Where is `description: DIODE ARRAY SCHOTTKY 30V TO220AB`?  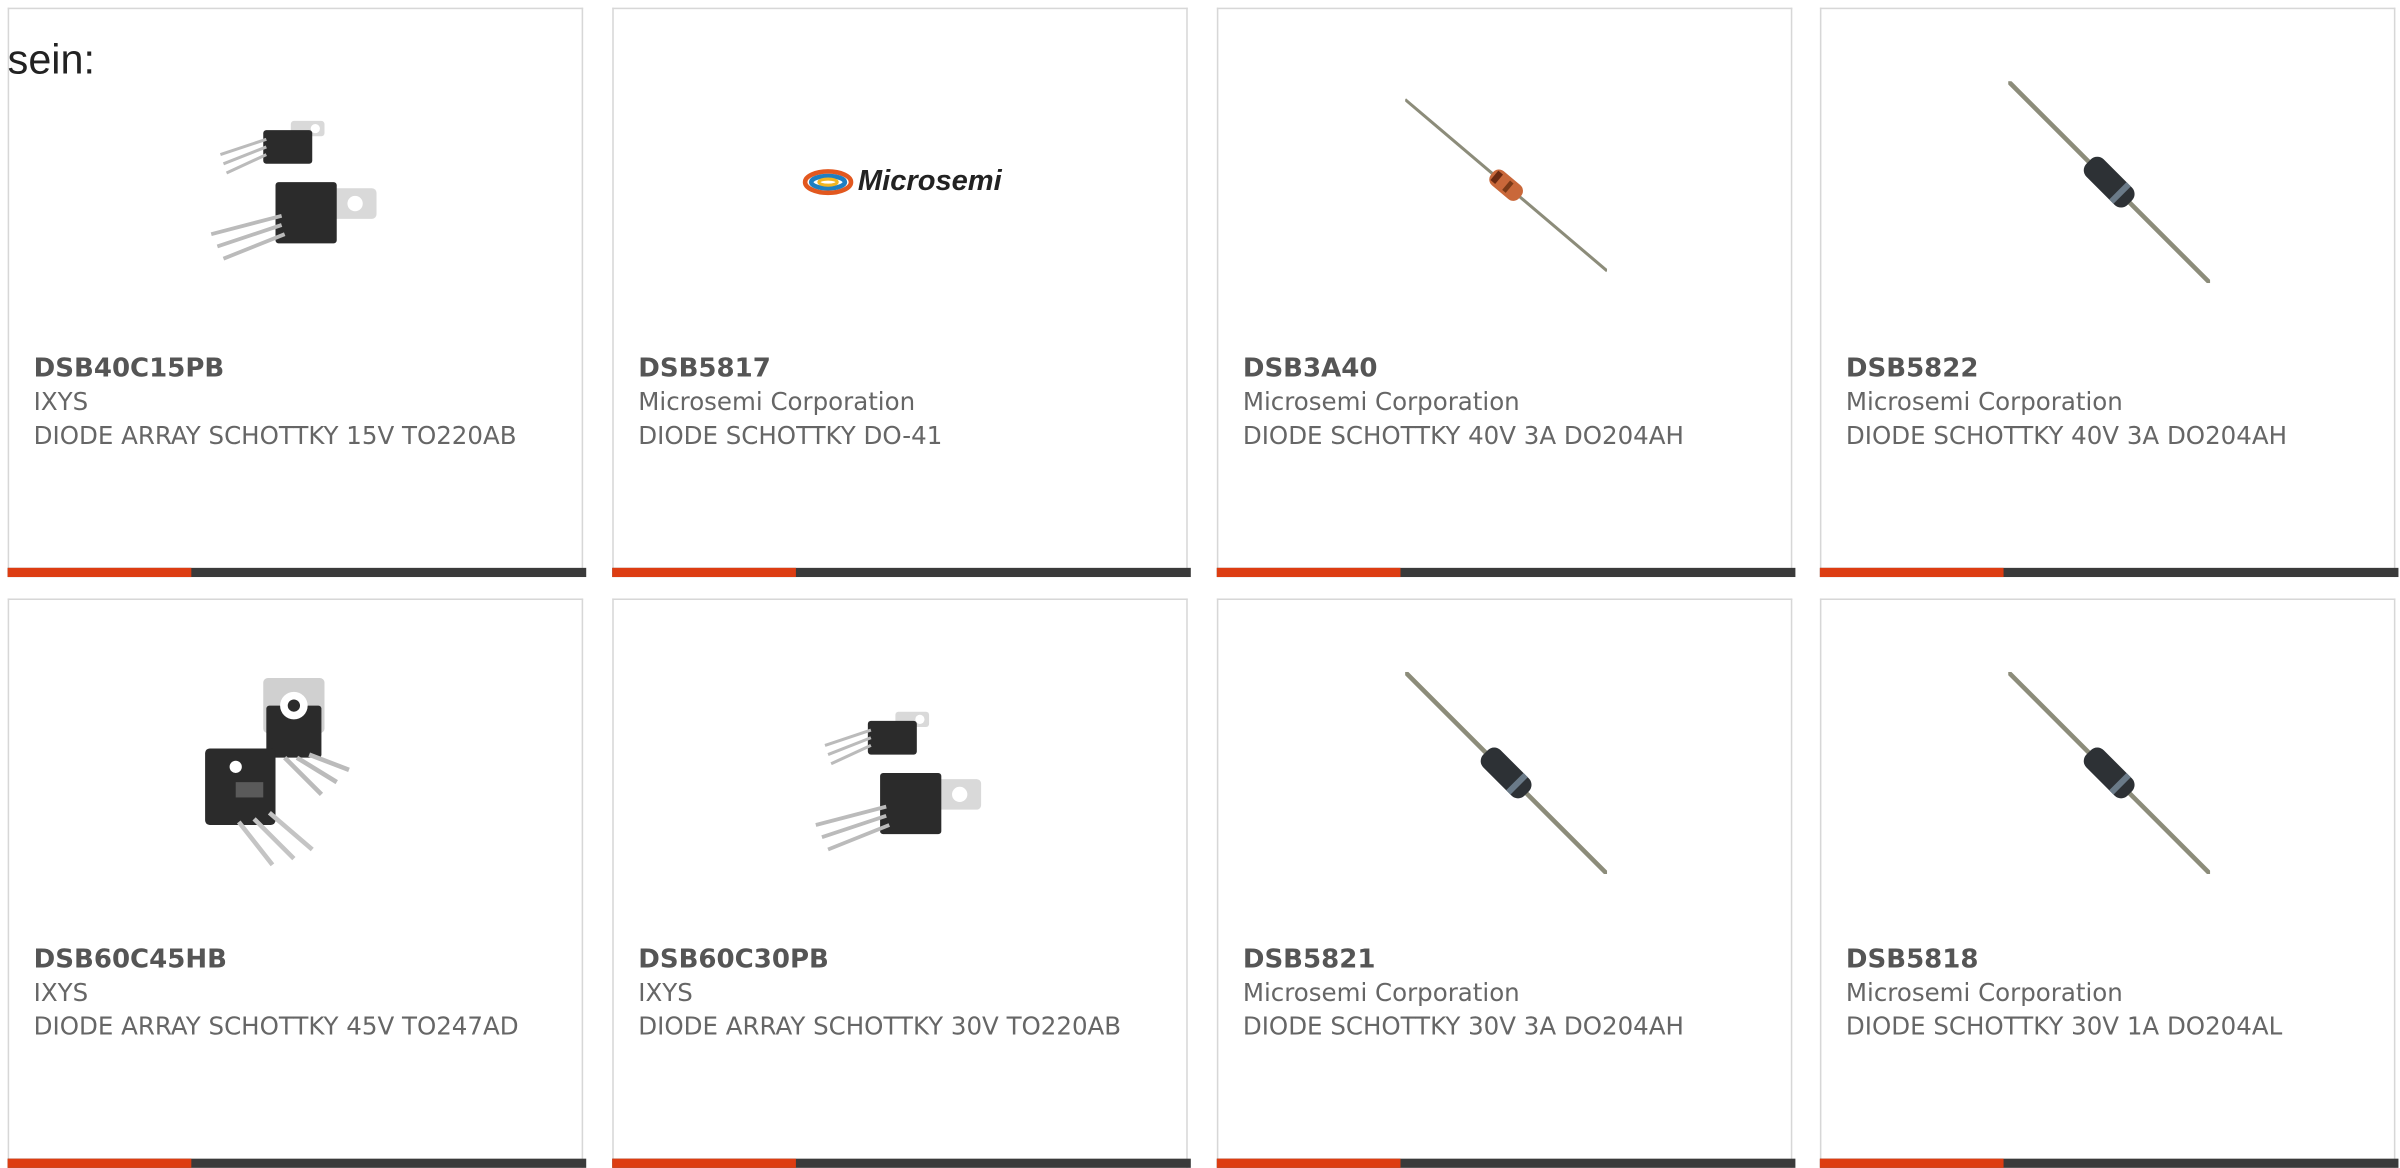
description: DIODE ARRAY SCHOTTKY 30V TO220AB is located at coordinates (880, 1026).